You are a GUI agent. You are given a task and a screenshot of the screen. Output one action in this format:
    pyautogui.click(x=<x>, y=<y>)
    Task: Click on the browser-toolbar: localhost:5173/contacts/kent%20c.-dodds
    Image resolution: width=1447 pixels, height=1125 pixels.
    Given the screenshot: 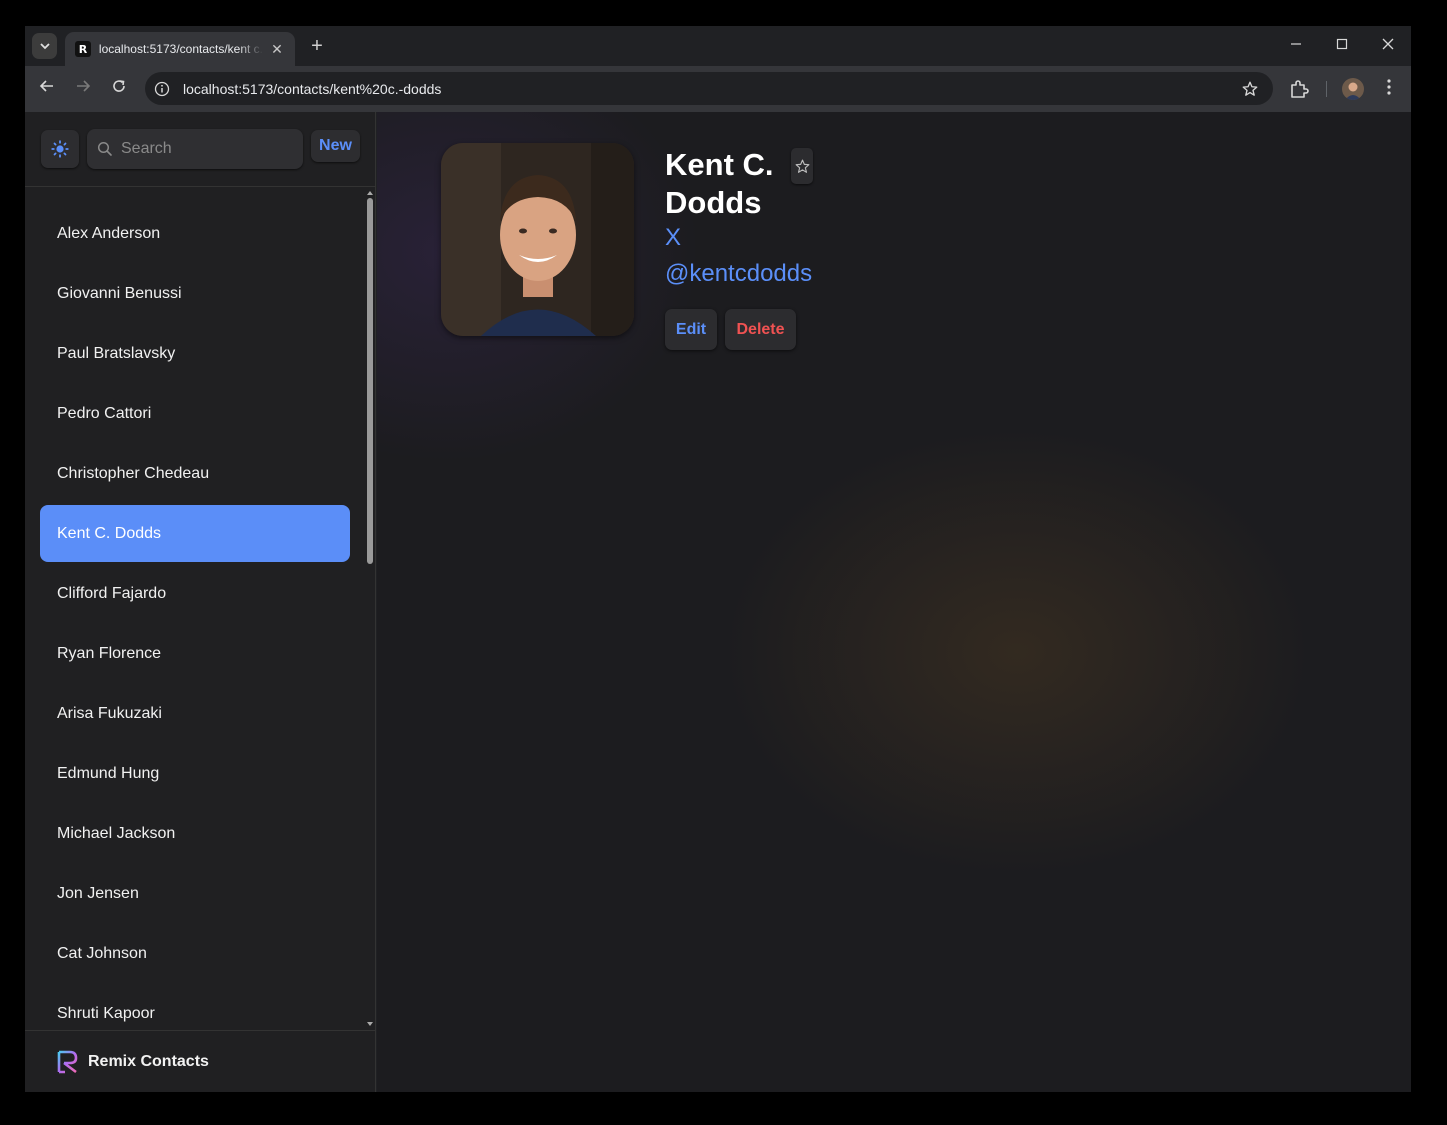 What is the action you would take?
    pyautogui.click(x=718, y=89)
    